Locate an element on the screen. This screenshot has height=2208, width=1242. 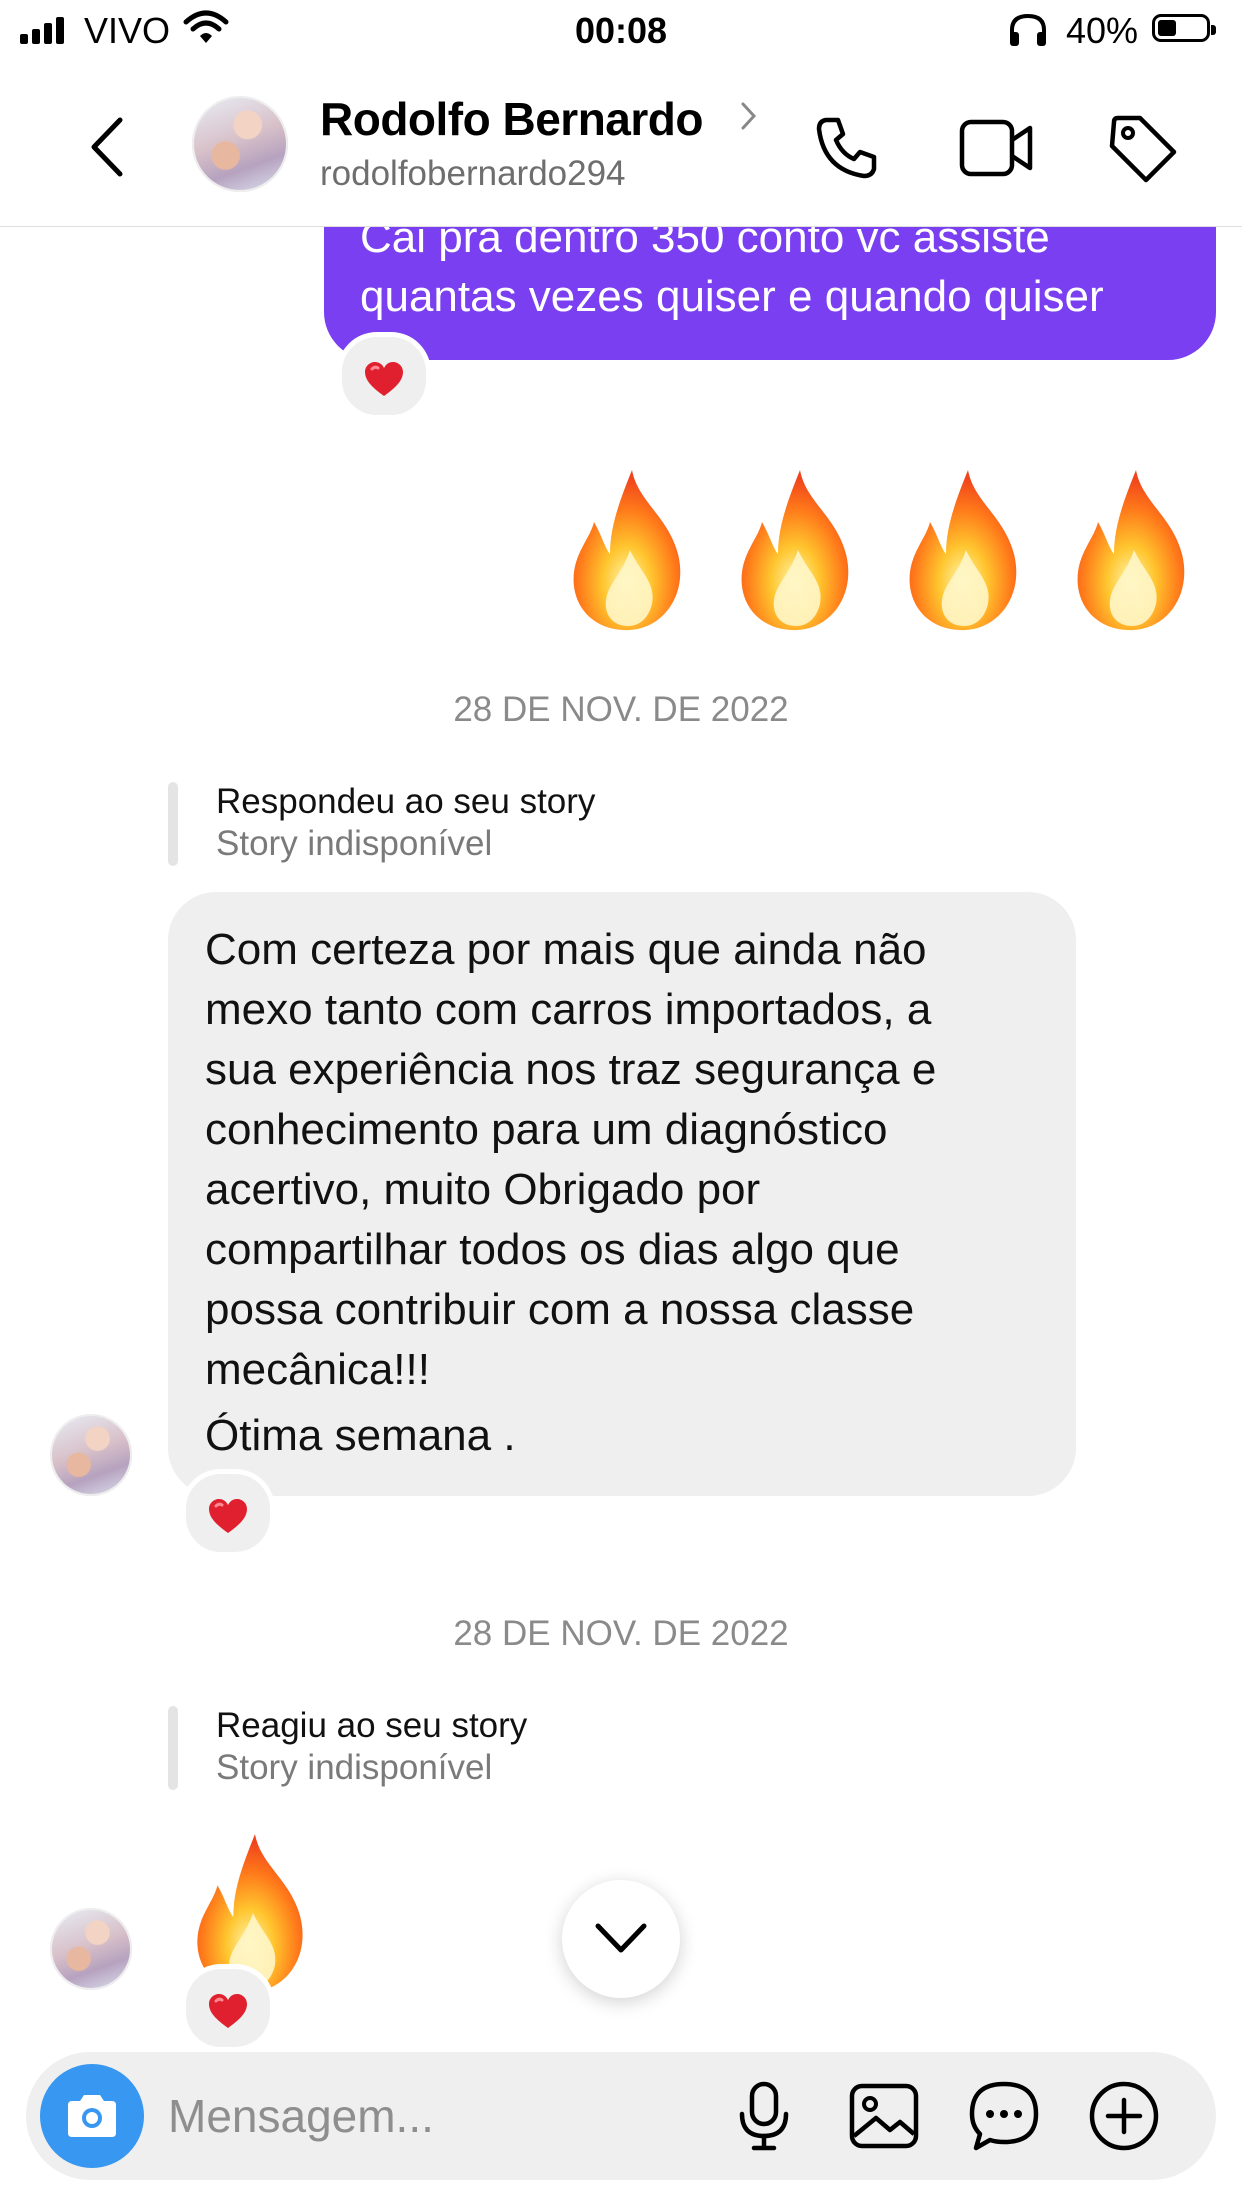
outgoing-emoji-message is located at coordinates (890, 551).